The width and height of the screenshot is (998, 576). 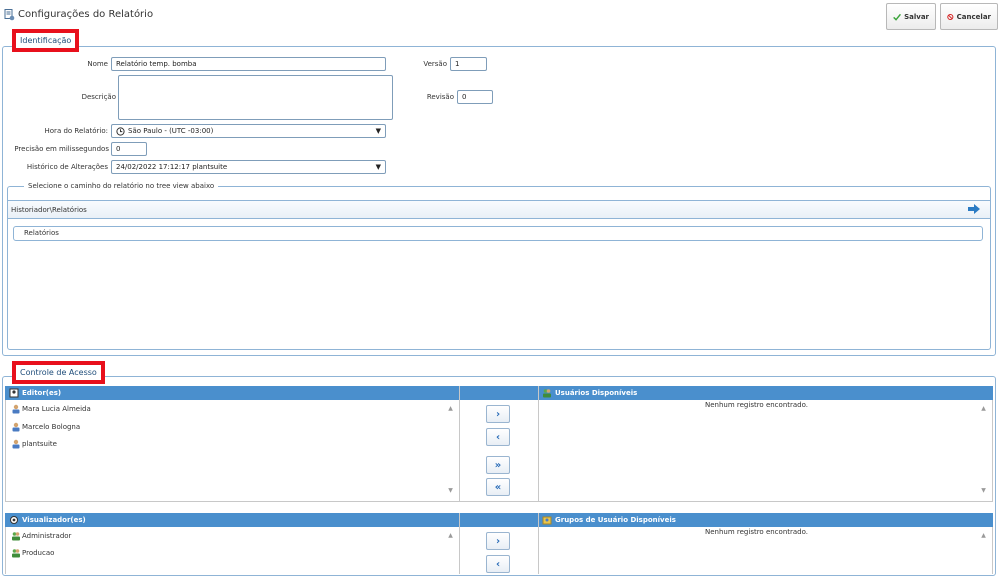 What do you see at coordinates (86, 14) in the screenshot?
I see `page-title: Configurações do Relatório` at bounding box center [86, 14].